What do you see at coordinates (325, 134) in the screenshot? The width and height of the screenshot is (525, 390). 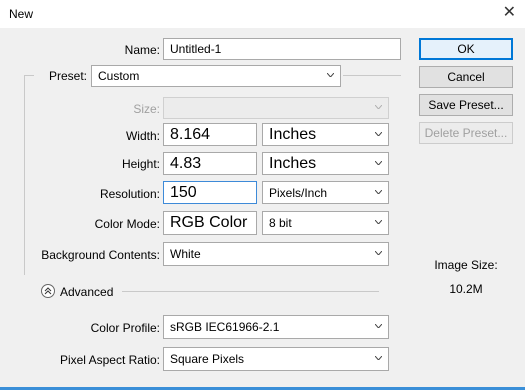 I see `width-unit-dropdown: Inches` at bounding box center [325, 134].